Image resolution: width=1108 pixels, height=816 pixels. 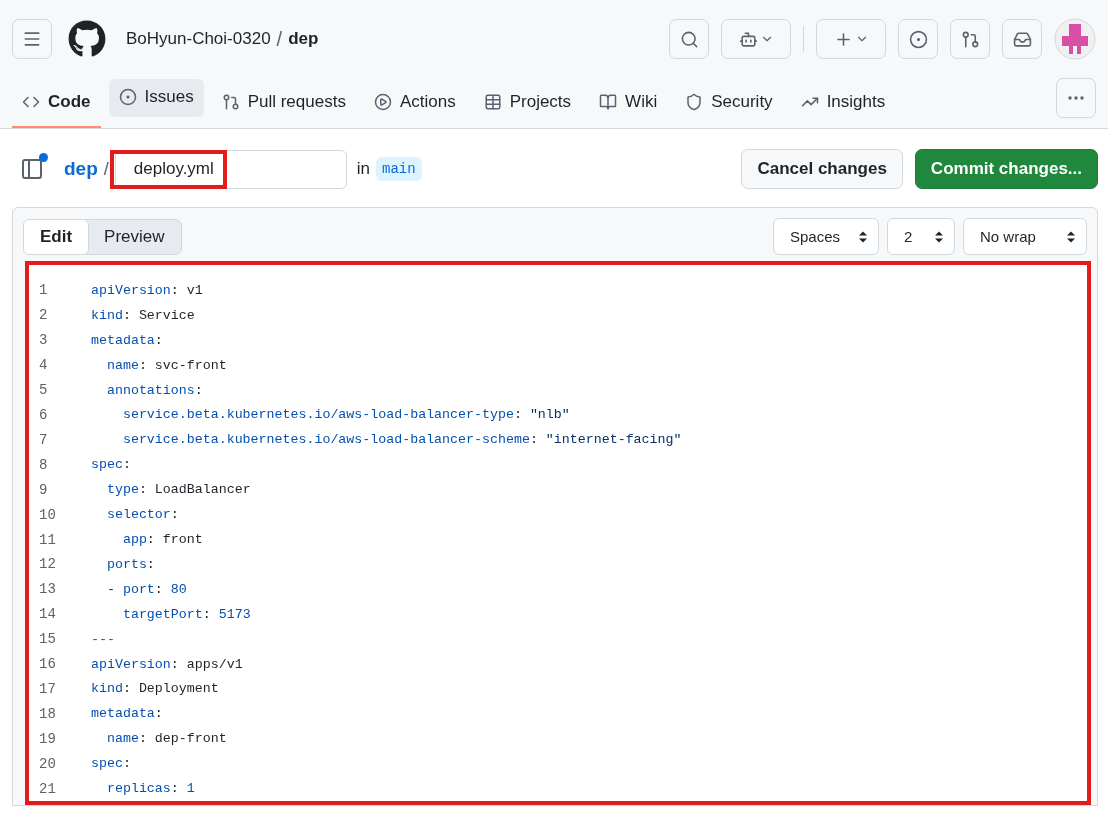 What do you see at coordinates (401, 440) in the screenshot?
I see `code-line: service.beta.kubernetes.io/aws-load-balancer-scheme: "internet-facing"` at bounding box center [401, 440].